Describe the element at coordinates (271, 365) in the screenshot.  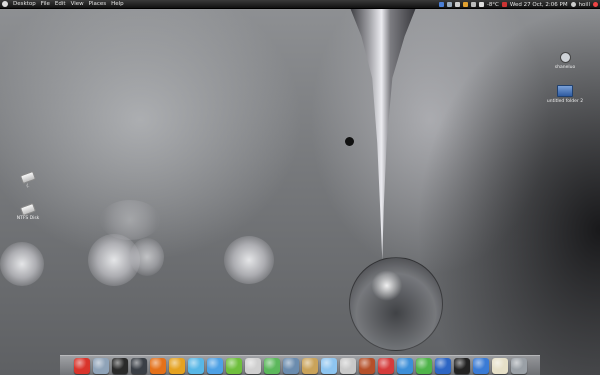
I see `download-icon` at that location.